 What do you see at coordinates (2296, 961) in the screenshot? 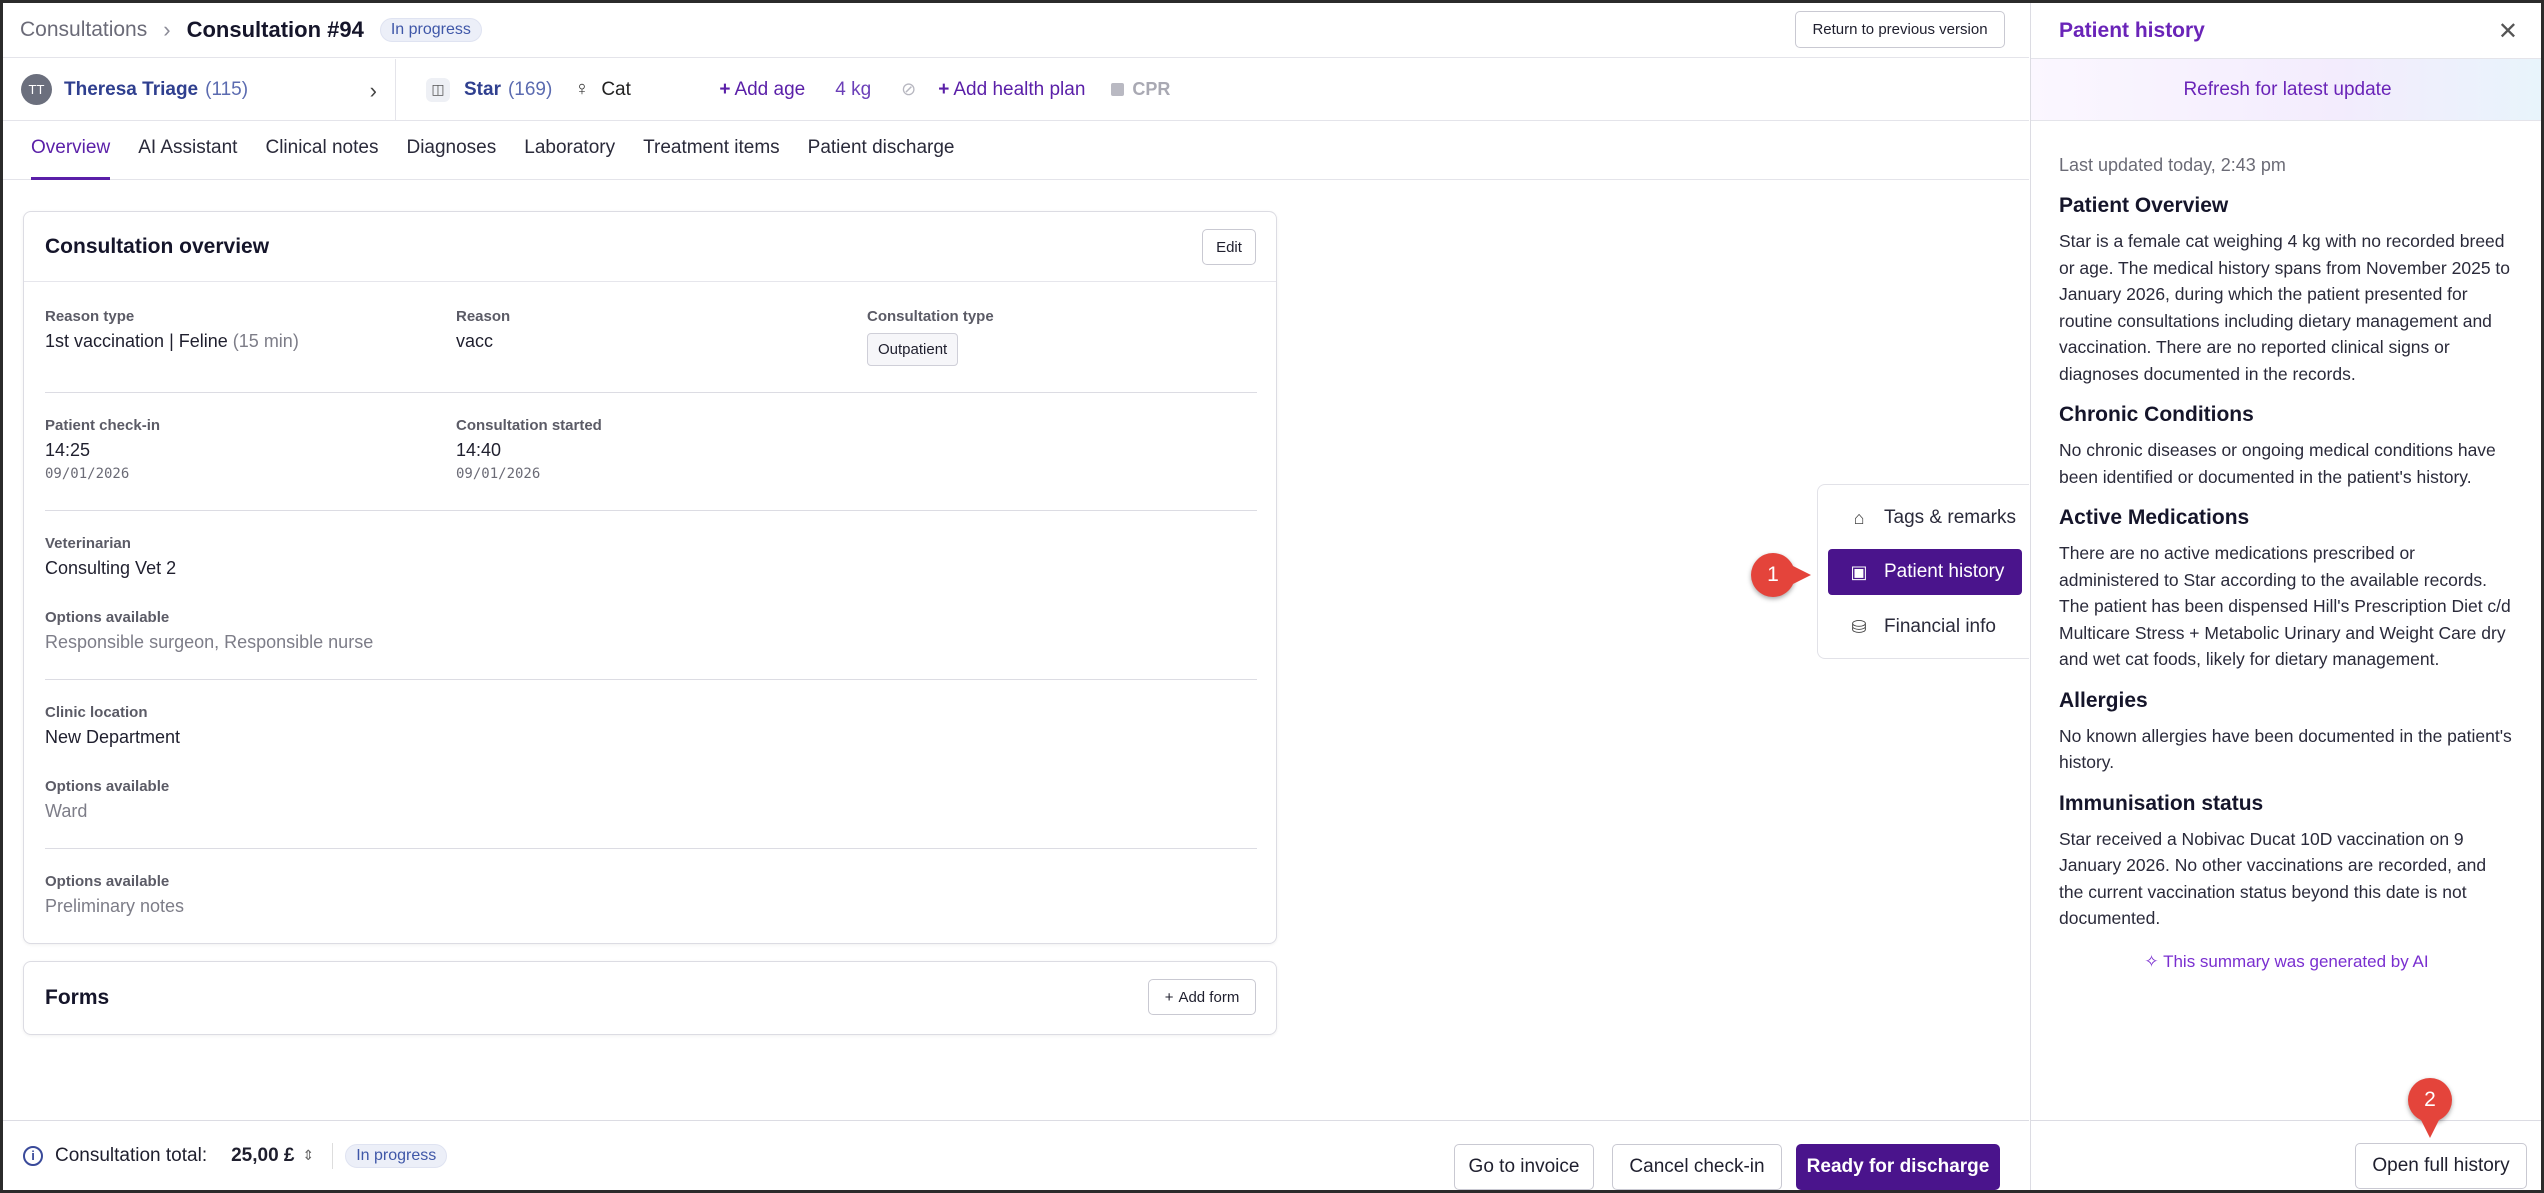
I see `ai-note-text: This summary was generated by AI` at bounding box center [2296, 961].